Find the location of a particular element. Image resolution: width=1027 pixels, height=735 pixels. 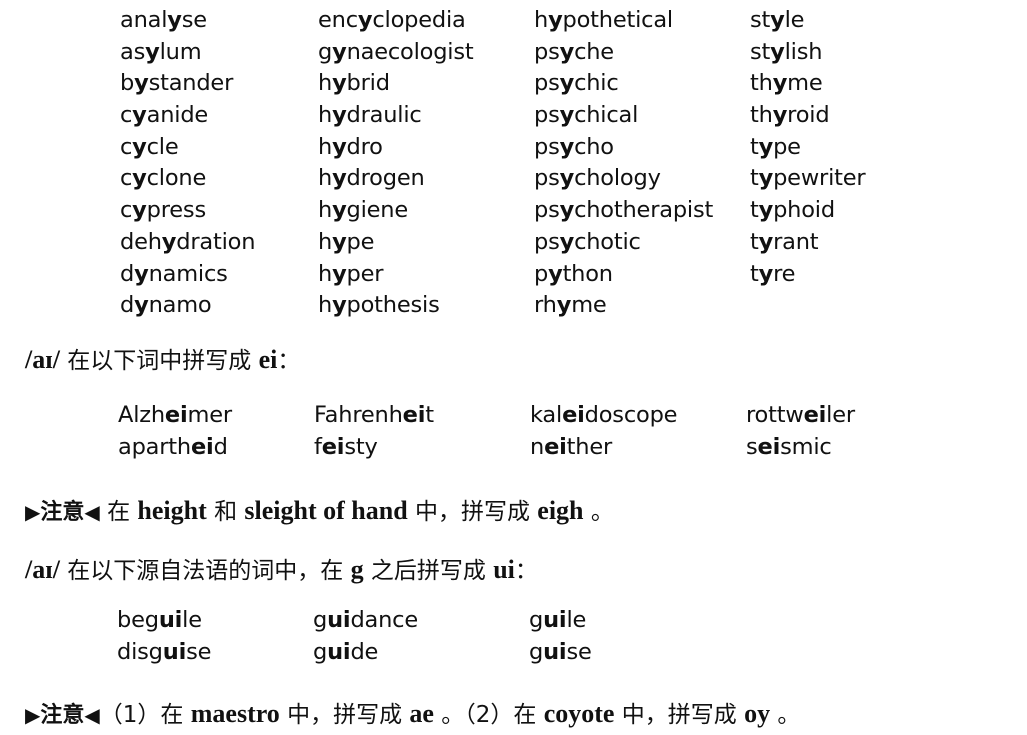

word-entry: h y draulic is located at coordinates (426, 116).